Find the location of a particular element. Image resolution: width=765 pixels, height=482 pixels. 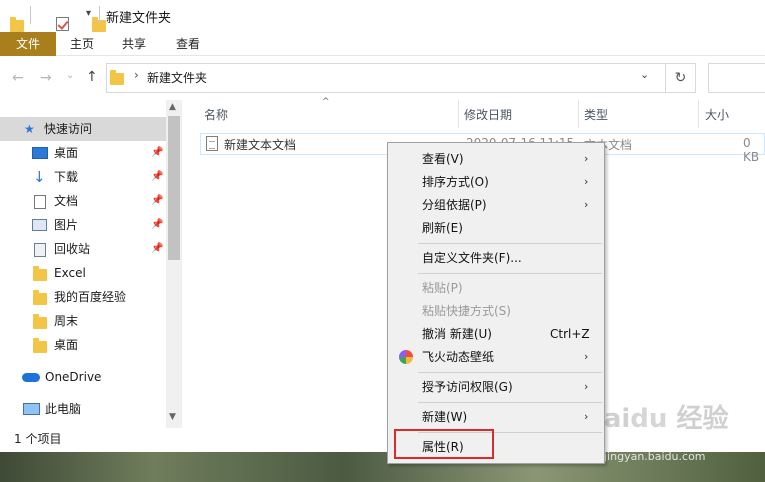

menu-item-feihuo-wallpaper: 飞火动态壁纸 › is located at coordinates (496, 357).